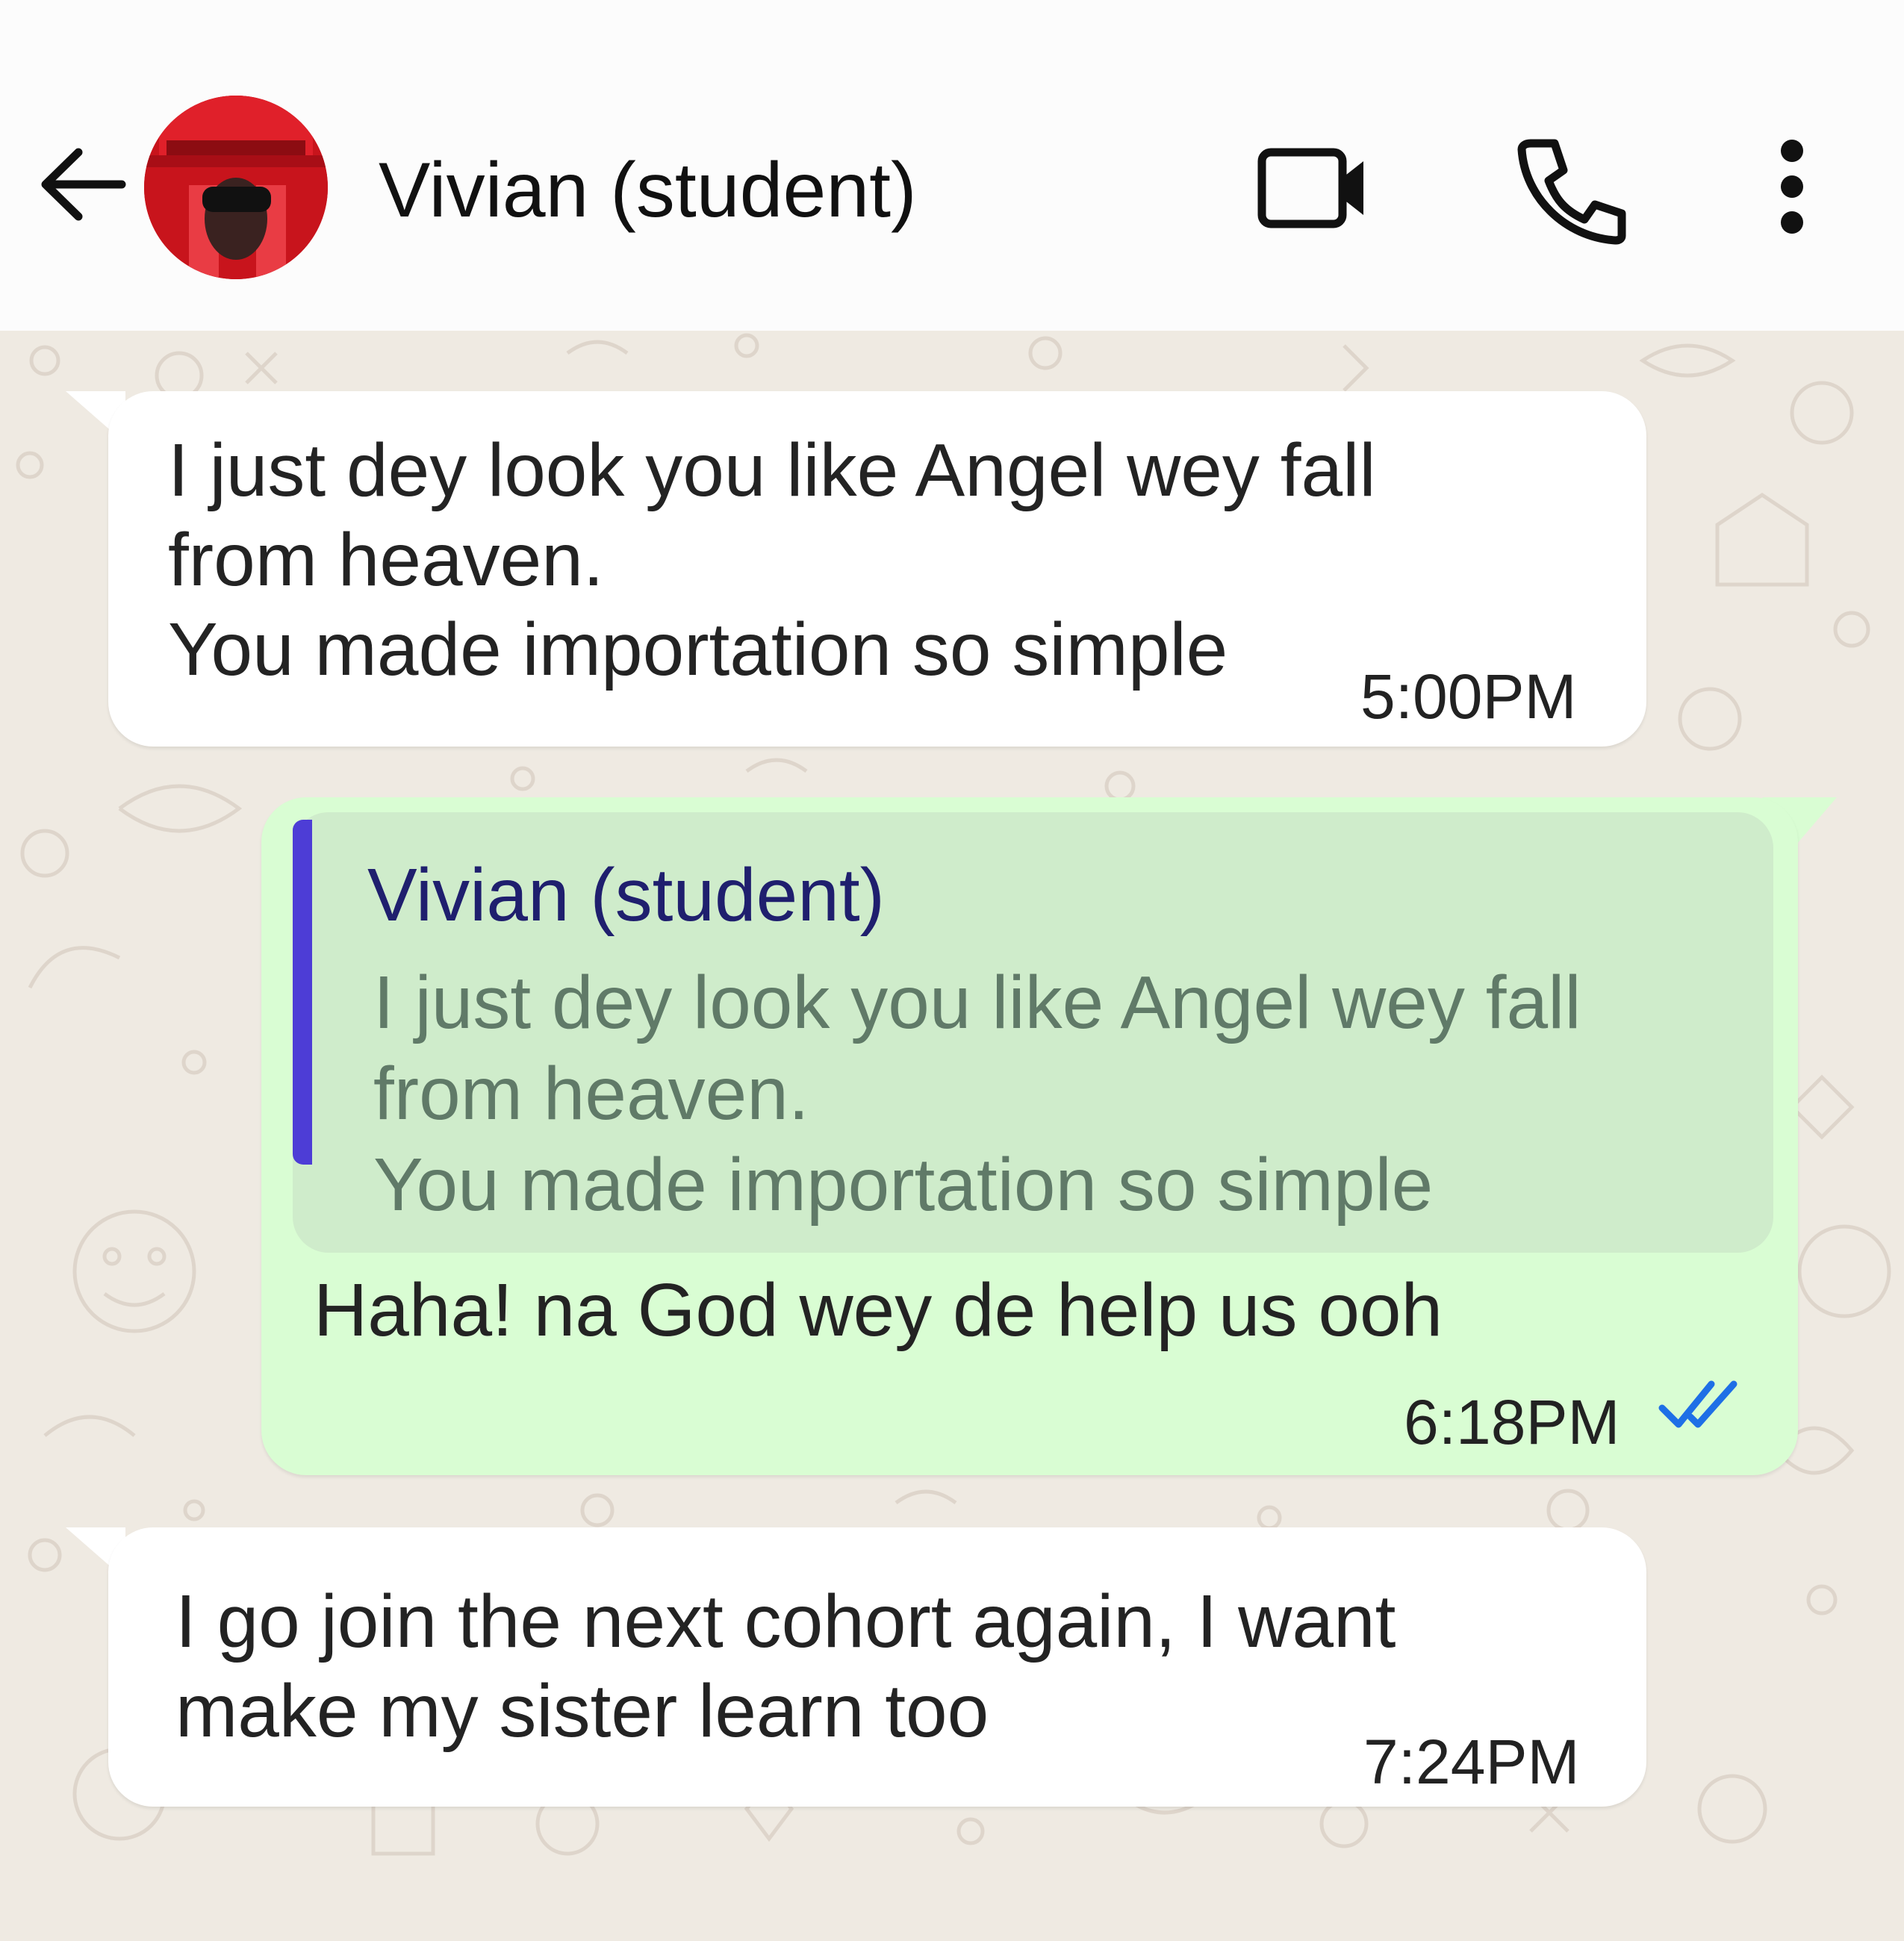 The height and width of the screenshot is (1941, 1904). I want to click on message-text: Haha! na God wey de help us ooh, so click(878, 1310).